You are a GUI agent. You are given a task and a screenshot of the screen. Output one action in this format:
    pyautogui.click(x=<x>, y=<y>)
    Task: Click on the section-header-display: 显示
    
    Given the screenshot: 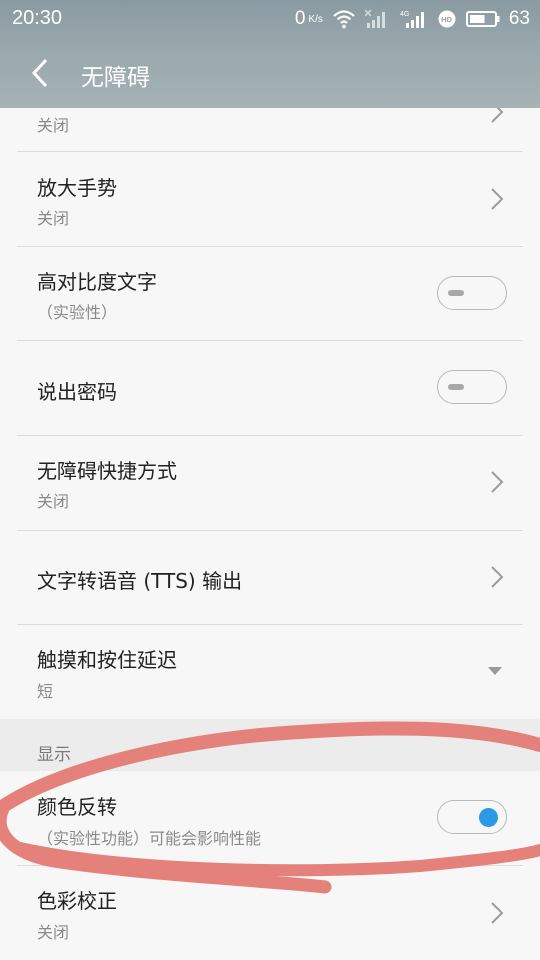 What is the action you would take?
    pyautogui.click(x=270, y=745)
    